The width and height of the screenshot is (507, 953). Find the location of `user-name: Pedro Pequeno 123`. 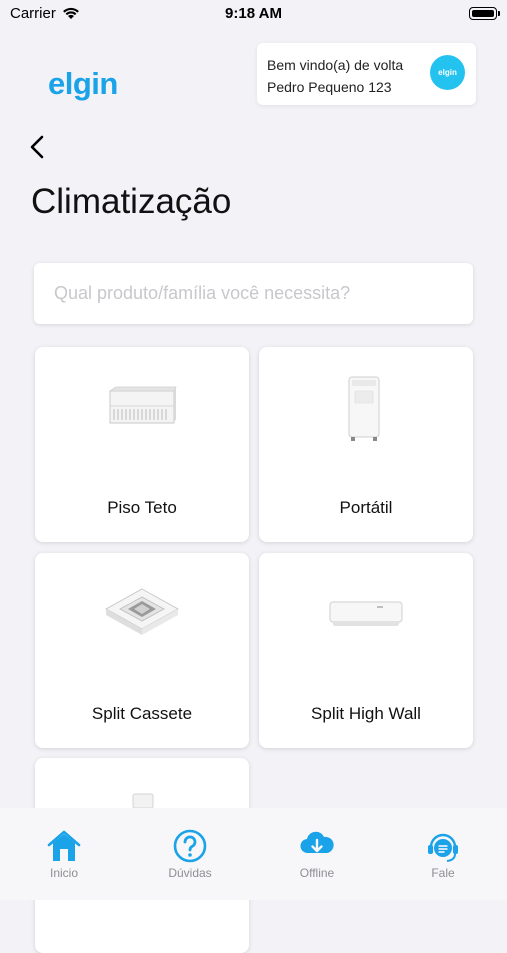

user-name: Pedro Pequeno 123 is located at coordinates (329, 87).